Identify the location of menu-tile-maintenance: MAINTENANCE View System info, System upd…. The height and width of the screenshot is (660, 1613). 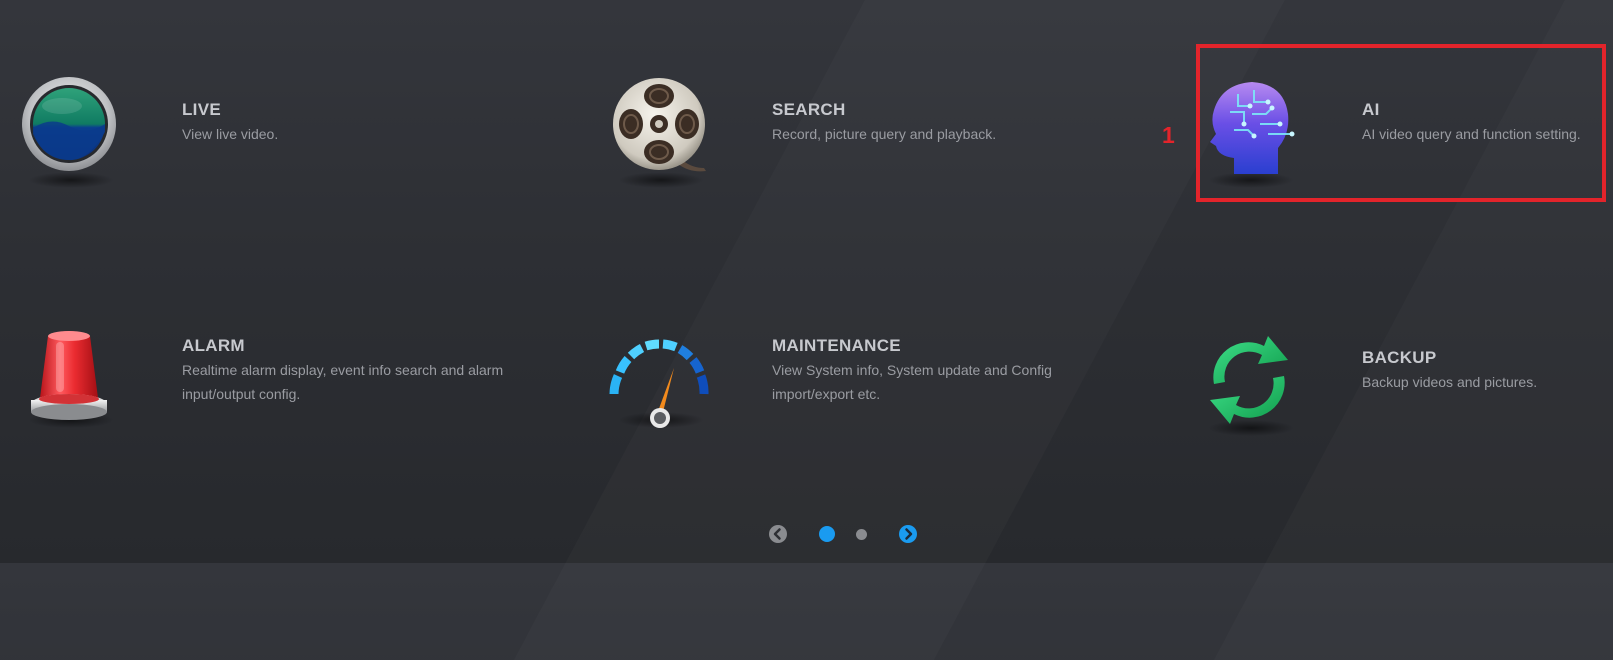
(870, 366).